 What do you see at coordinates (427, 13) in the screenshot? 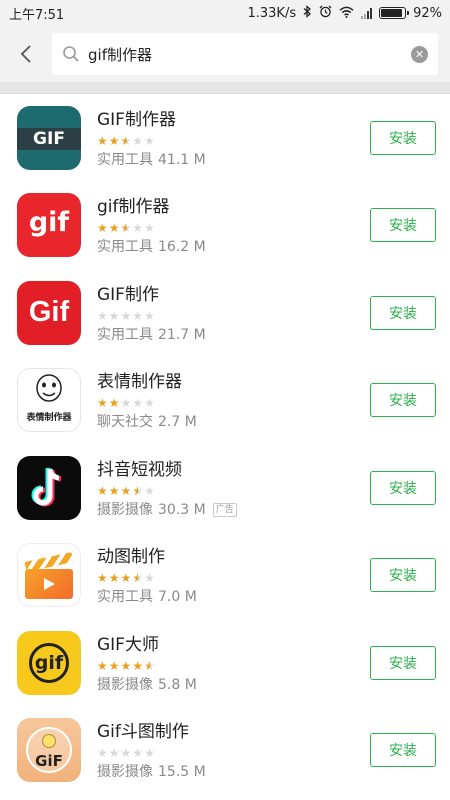
I see `battery-percent: 92%` at bounding box center [427, 13].